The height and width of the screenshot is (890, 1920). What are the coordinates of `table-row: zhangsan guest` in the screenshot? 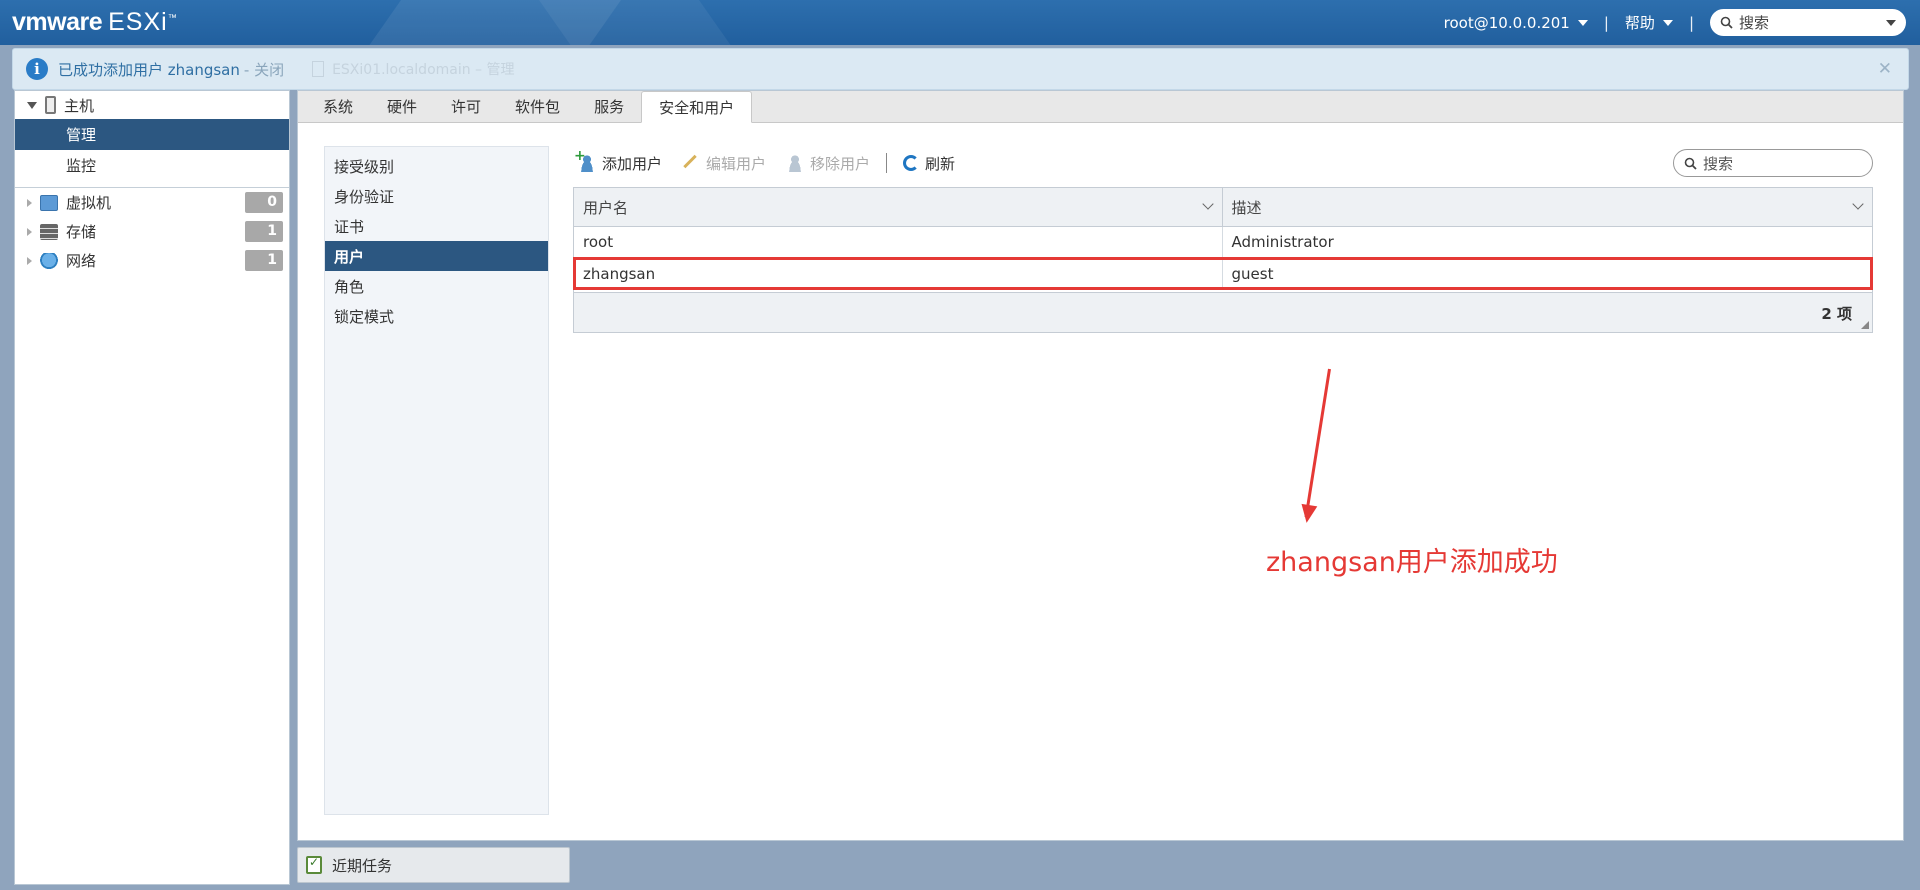 It's located at (1223, 273).